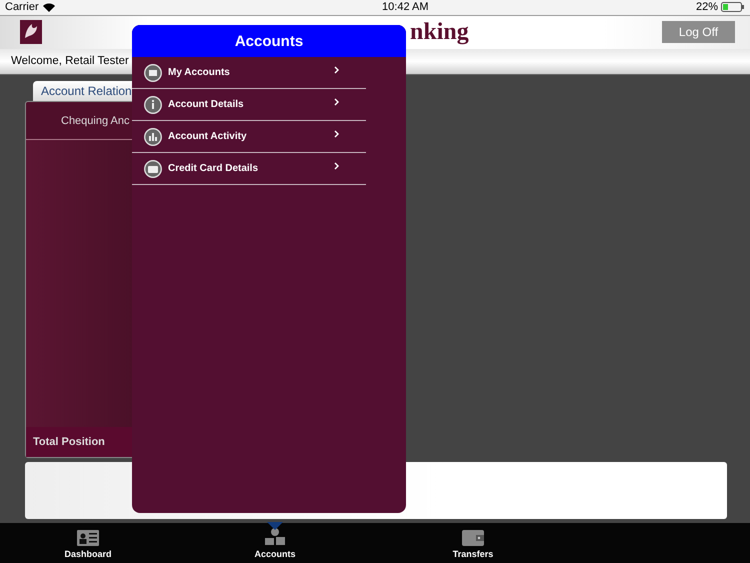 Image resolution: width=750 pixels, height=563 pixels. I want to click on info-icon, so click(153, 105).